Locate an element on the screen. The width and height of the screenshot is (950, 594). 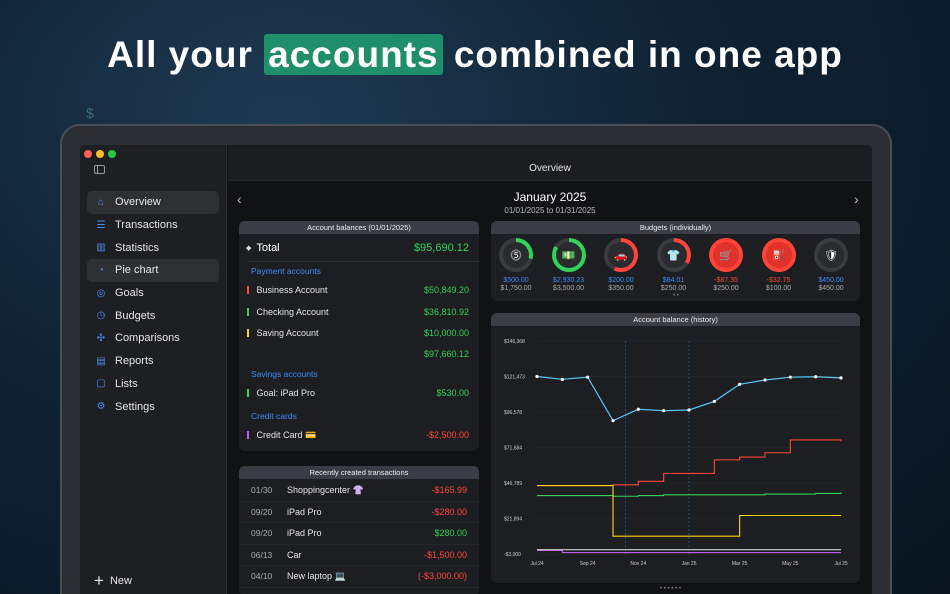
budget-value: -$32.75 is located at coordinates (778, 280).